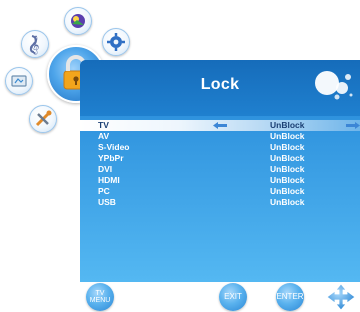 Image resolution: width=360 pixels, height=312 pixels. I want to click on row-label: PC, so click(104, 191).